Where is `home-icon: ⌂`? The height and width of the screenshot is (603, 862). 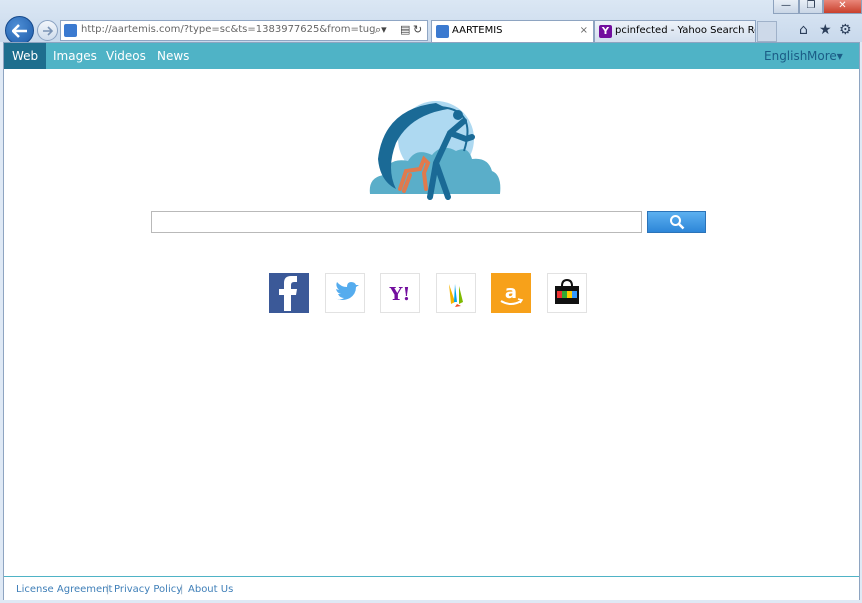
home-icon: ⌂ is located at coordinates (803, 30).